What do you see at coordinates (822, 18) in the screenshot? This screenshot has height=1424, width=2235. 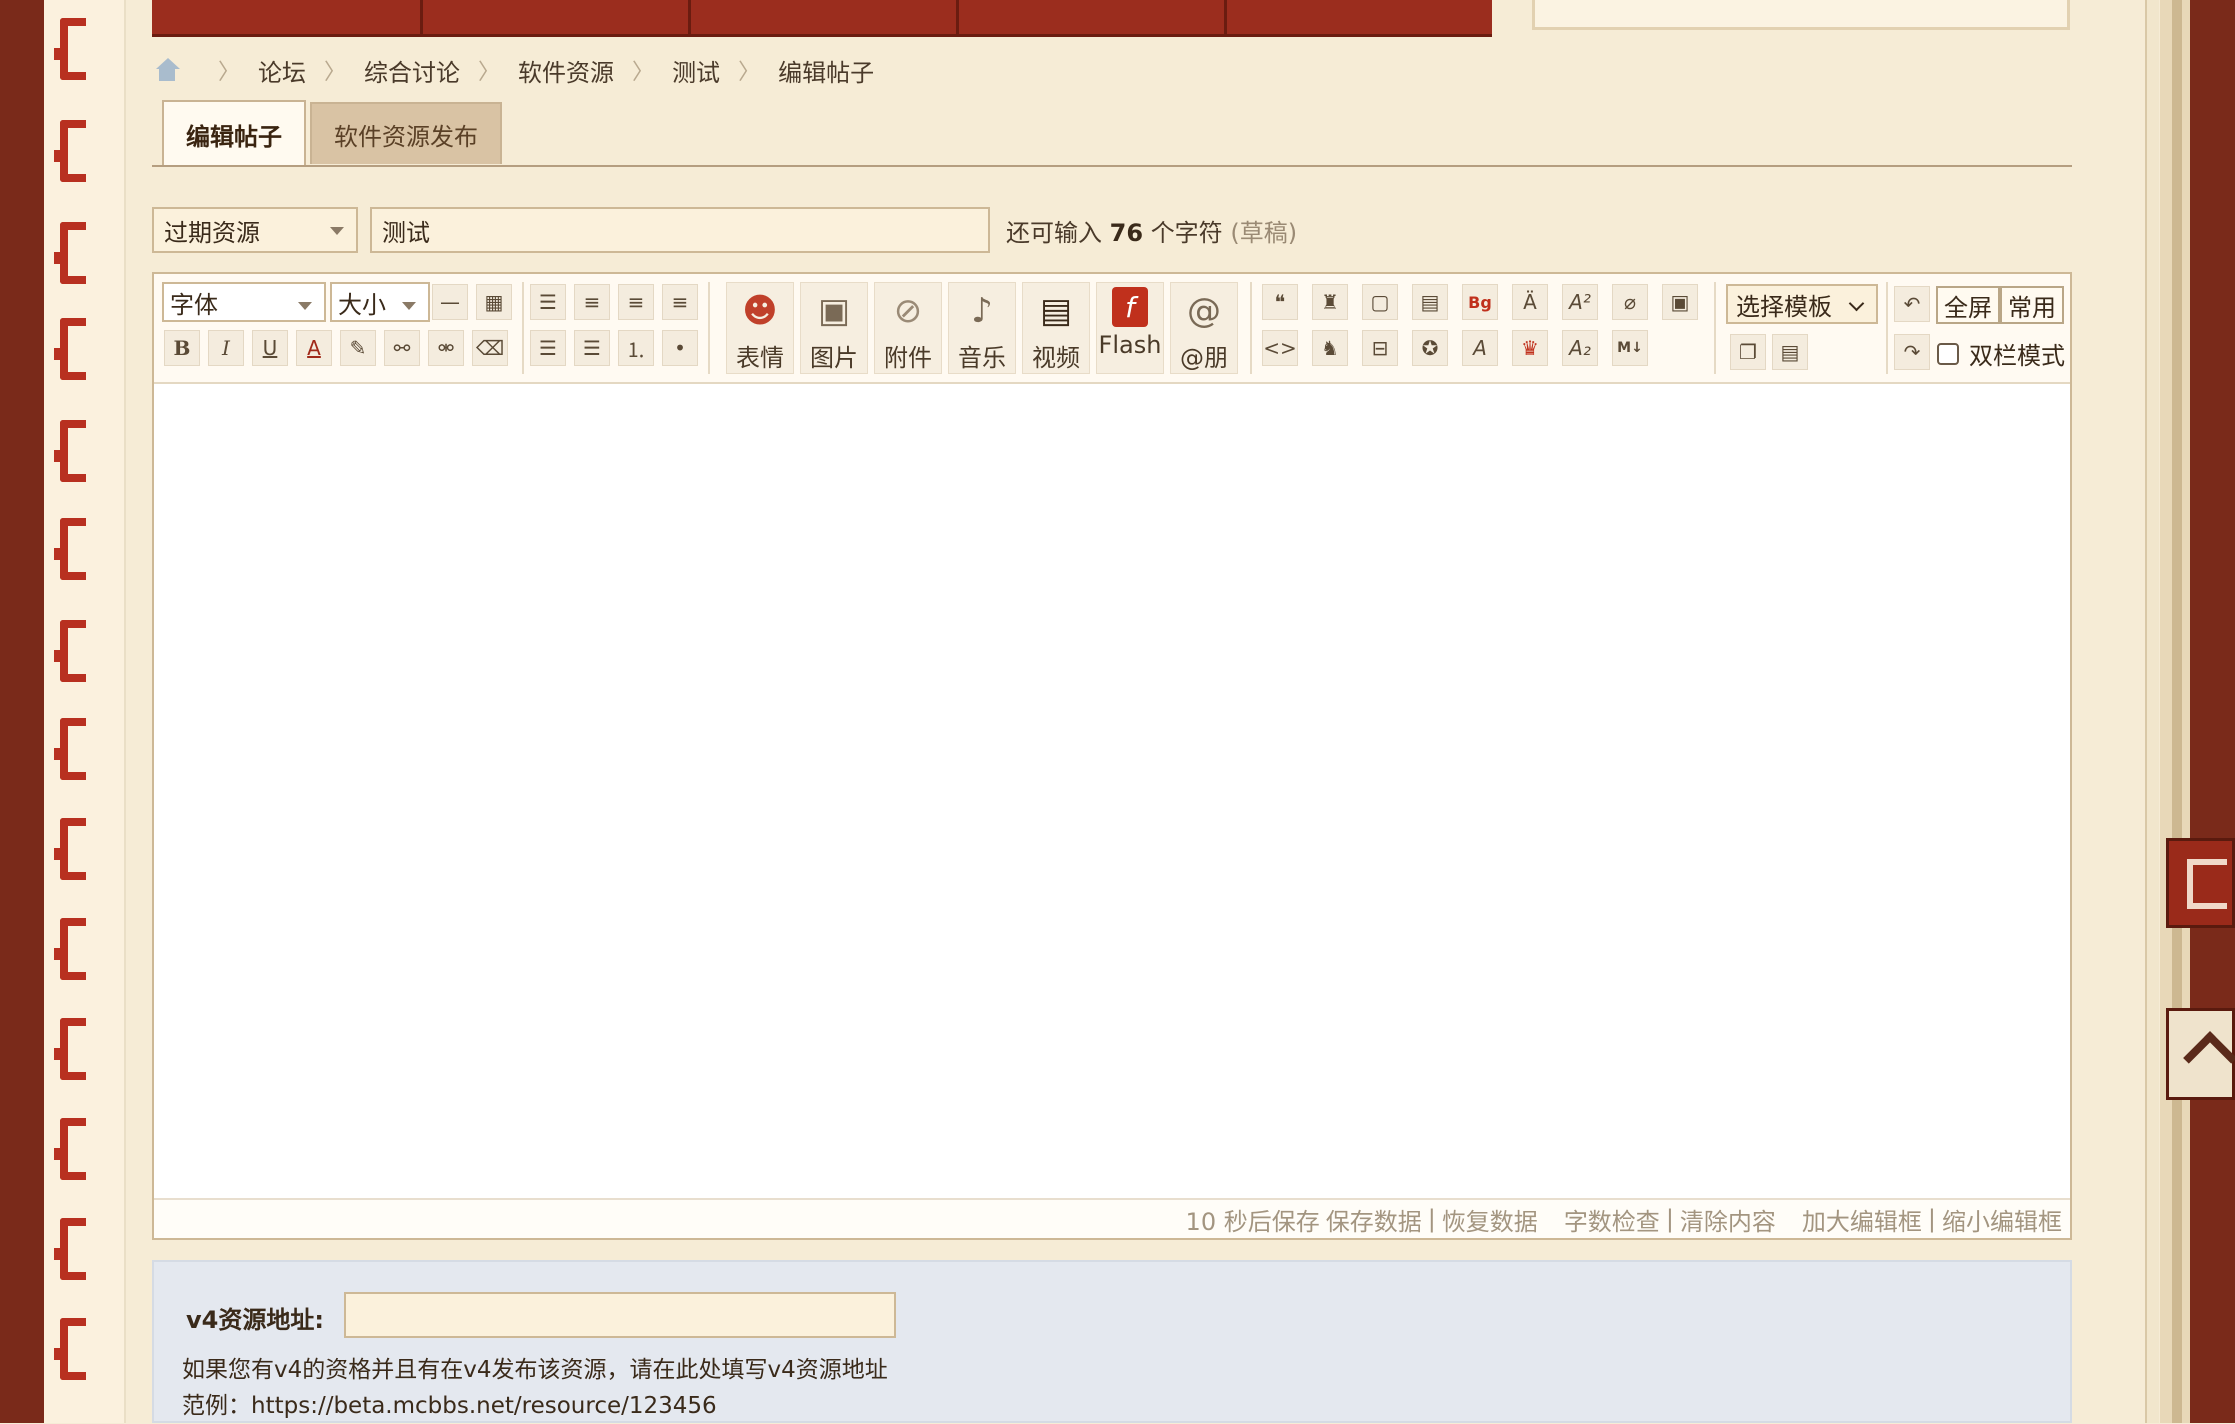 I see `header-strip` at bounding box center [822, 18].